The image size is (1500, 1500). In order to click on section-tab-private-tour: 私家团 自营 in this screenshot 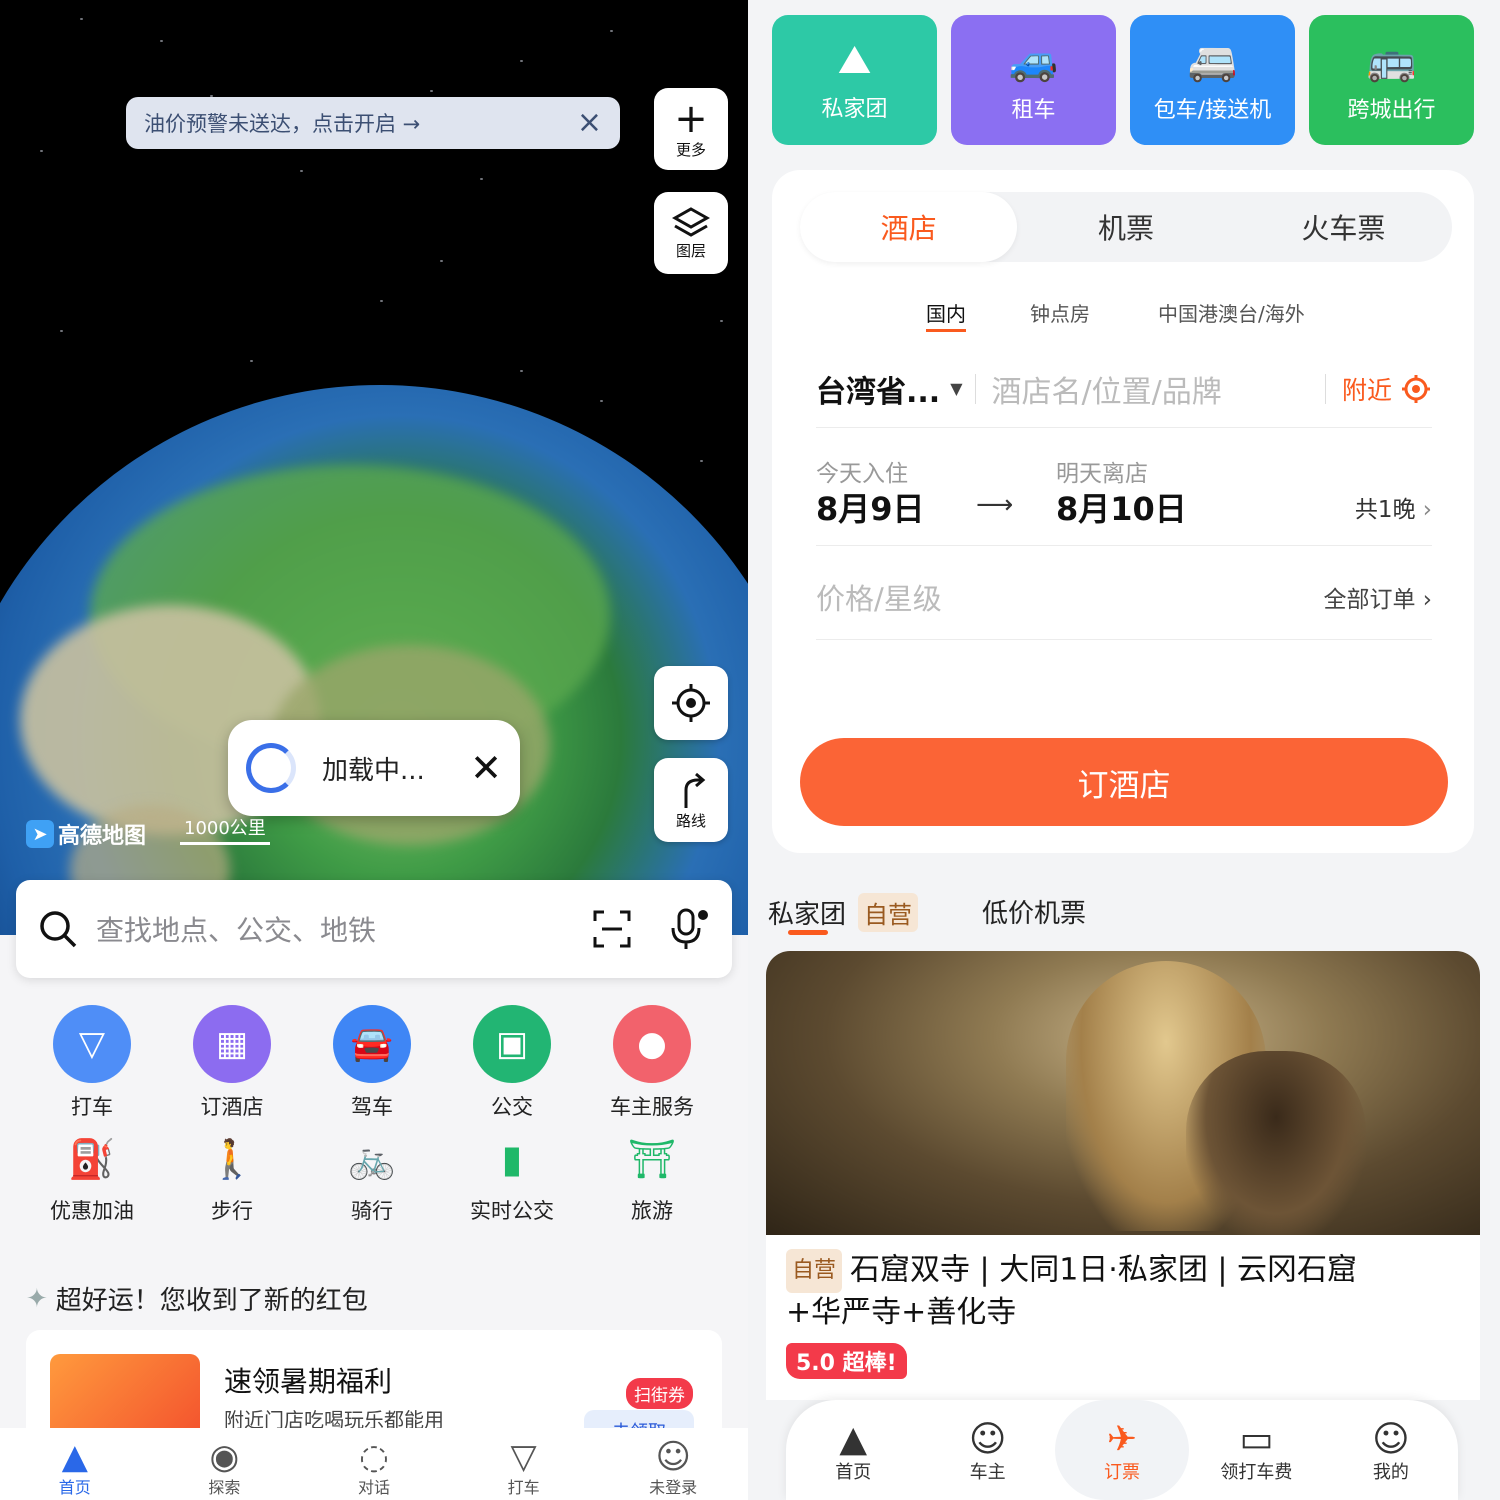, I will do `click(847, 912)`.